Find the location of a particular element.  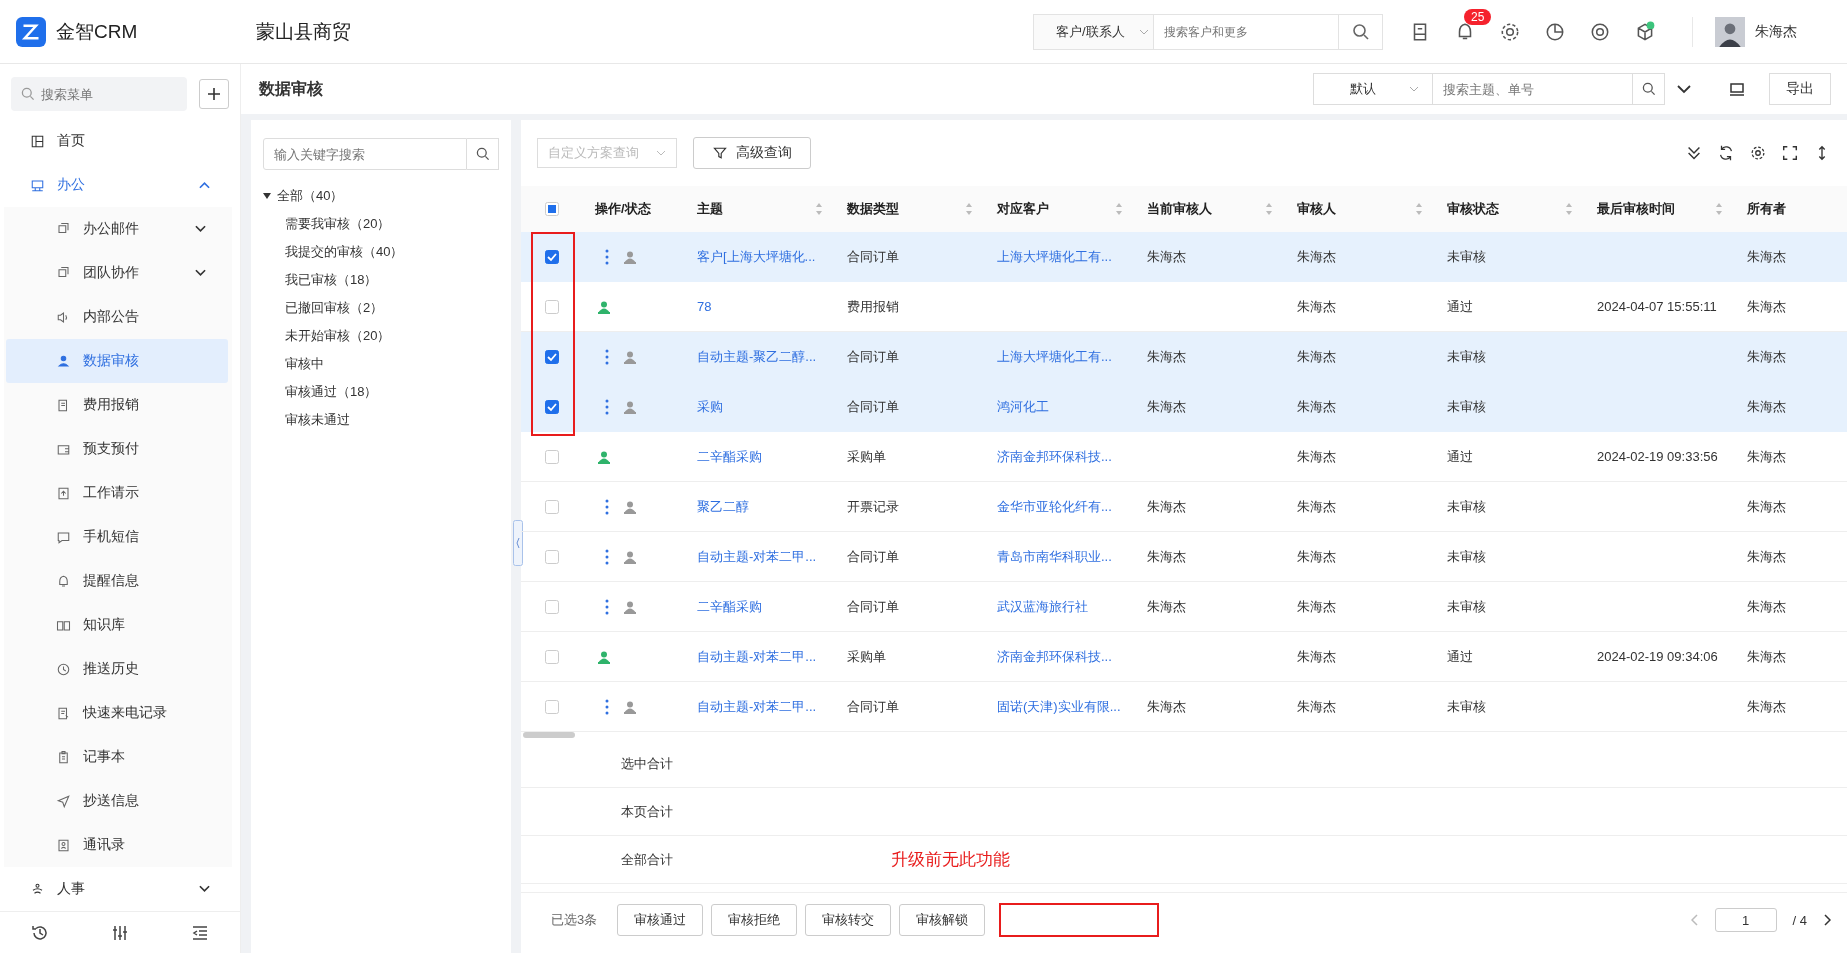

global-search-field: 搜索客户和更多 is located at coordinates (1246, 31).